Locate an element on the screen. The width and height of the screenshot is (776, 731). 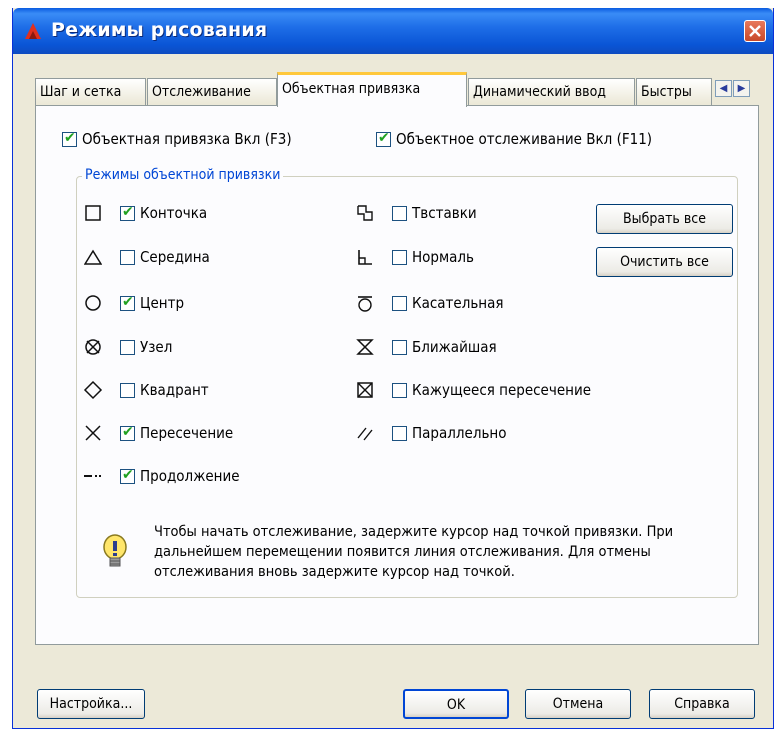
otrack-on-label: Объектное отслеживание Вкл (F11) is located at coordinates (524, 139).